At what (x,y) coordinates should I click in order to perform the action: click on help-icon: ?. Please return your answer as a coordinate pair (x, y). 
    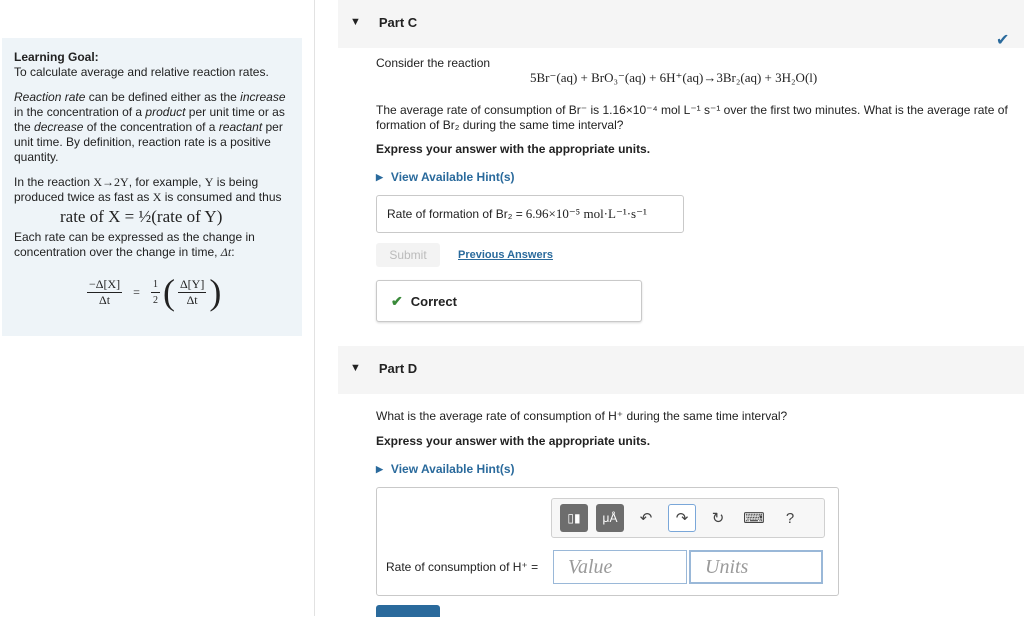
    Looking at the image, I should click on (790, 518).